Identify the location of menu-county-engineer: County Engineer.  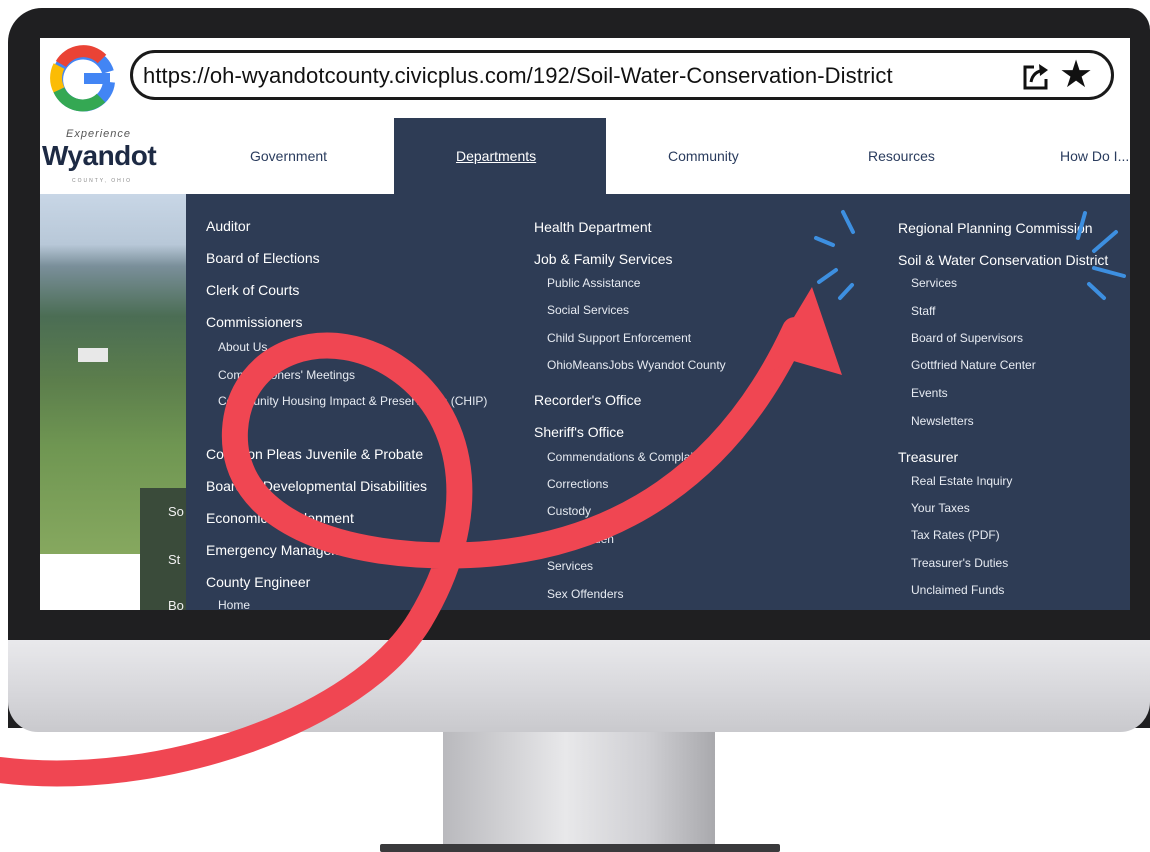
(258, 582).